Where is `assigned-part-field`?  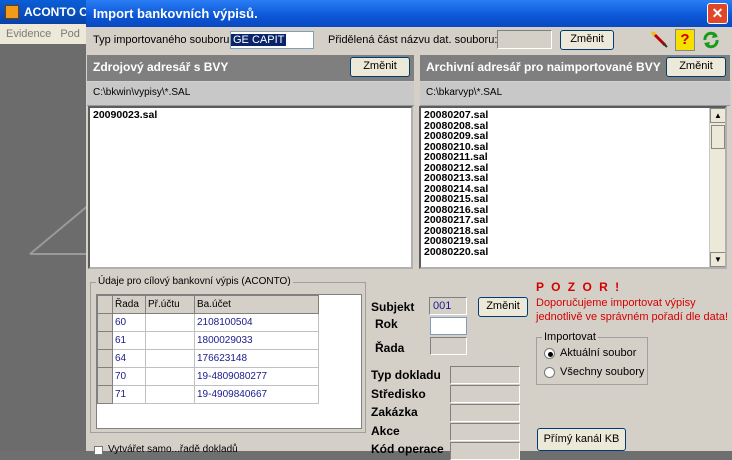 assigned-part-field is located at coordinates (524, 39).